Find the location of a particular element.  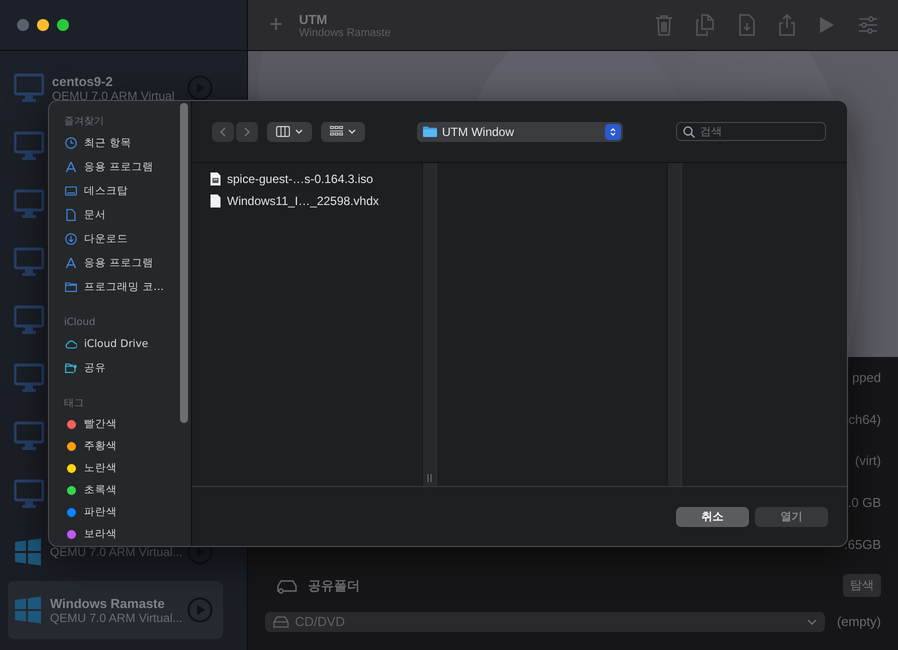

vm-name: centos9-2 is located at coordinates (83, 81).